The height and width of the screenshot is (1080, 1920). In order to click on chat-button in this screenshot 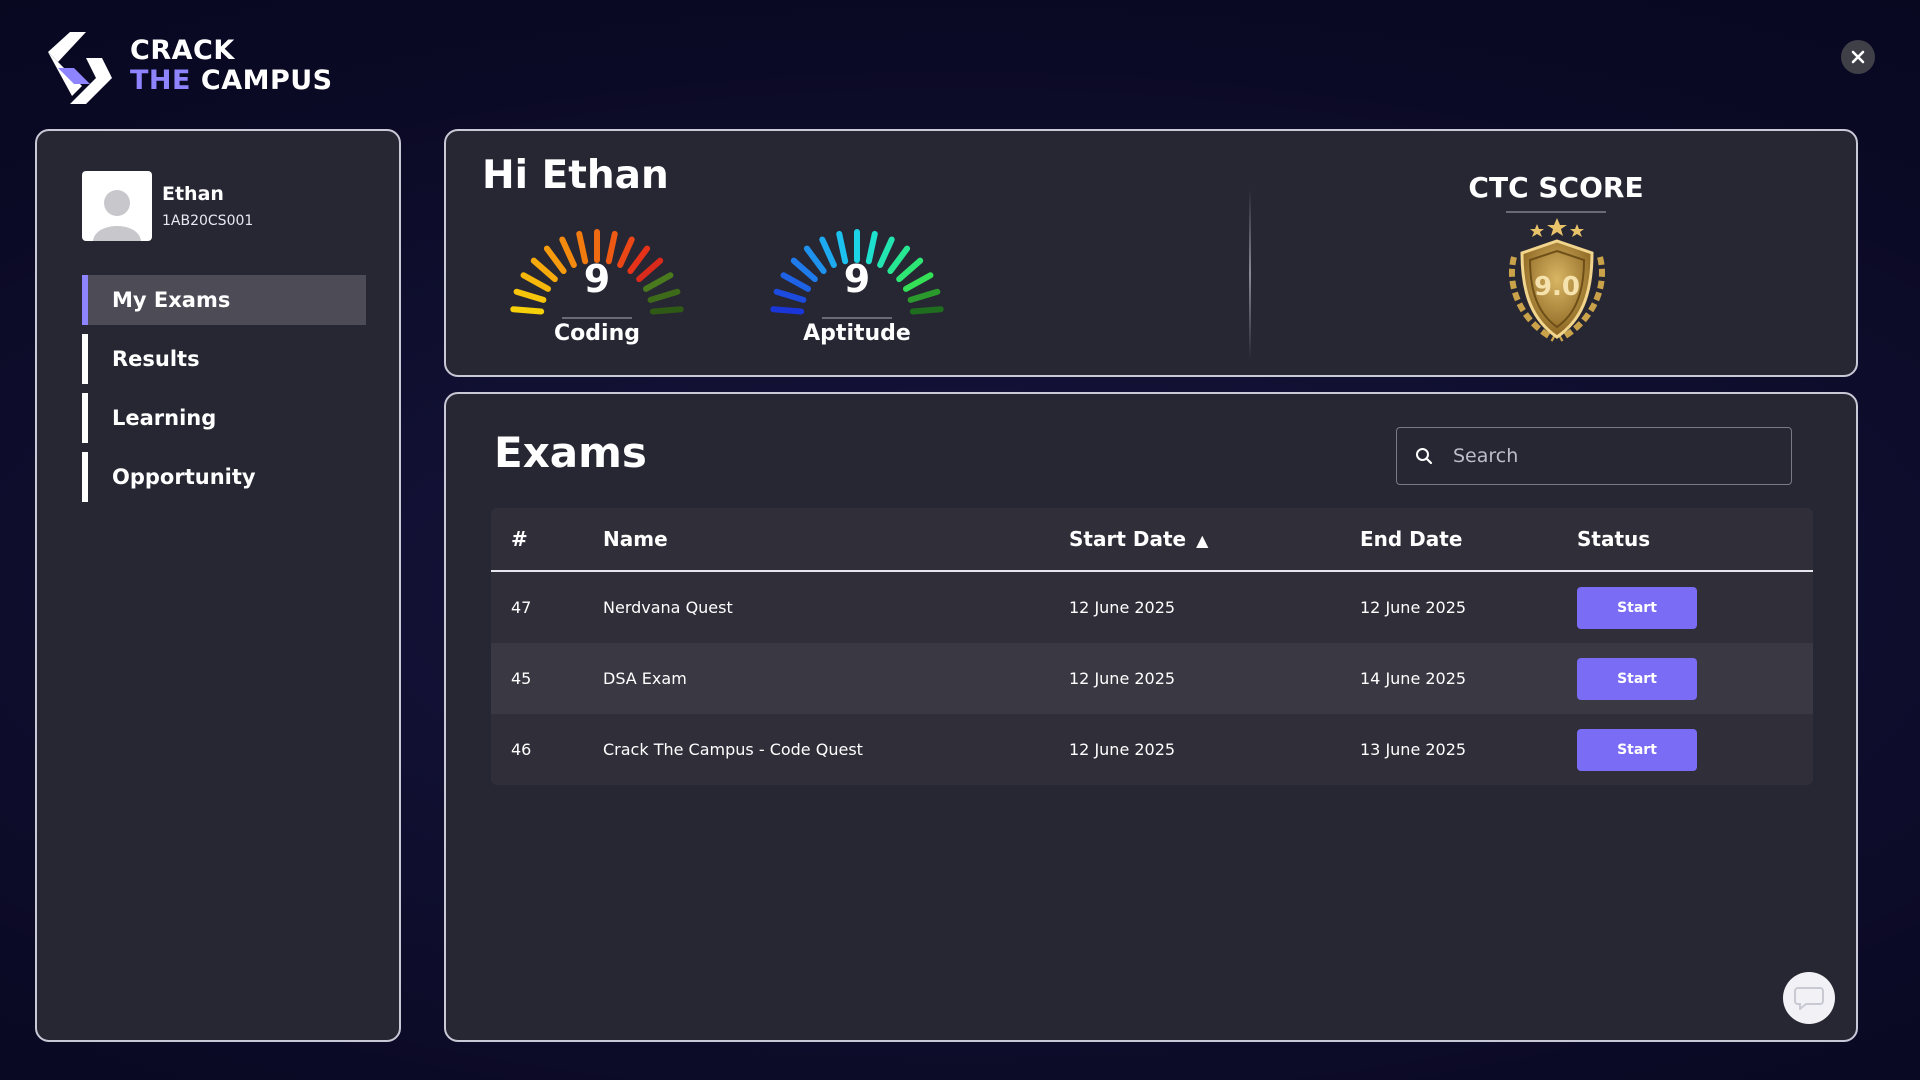, I will do `click(1809, 998)`.